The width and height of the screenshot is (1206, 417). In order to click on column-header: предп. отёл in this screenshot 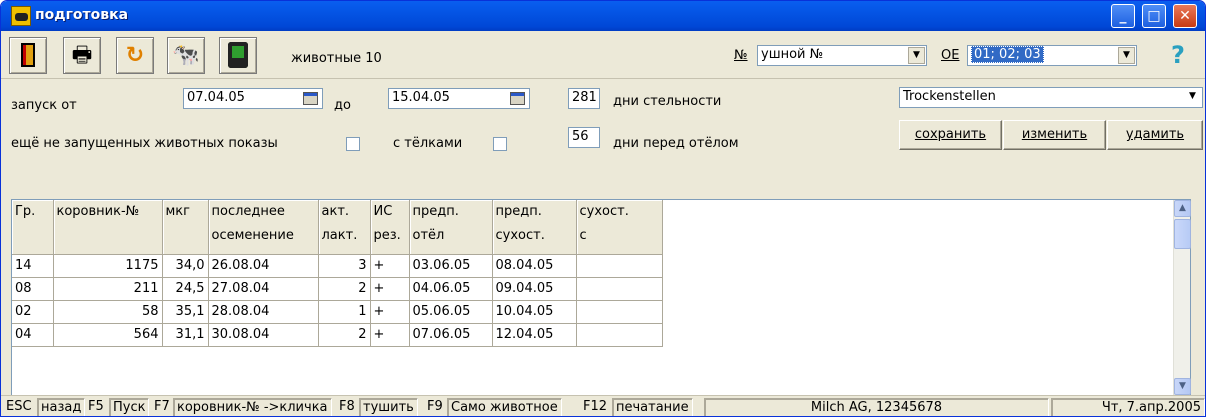, I will do `click(451, 227)`.